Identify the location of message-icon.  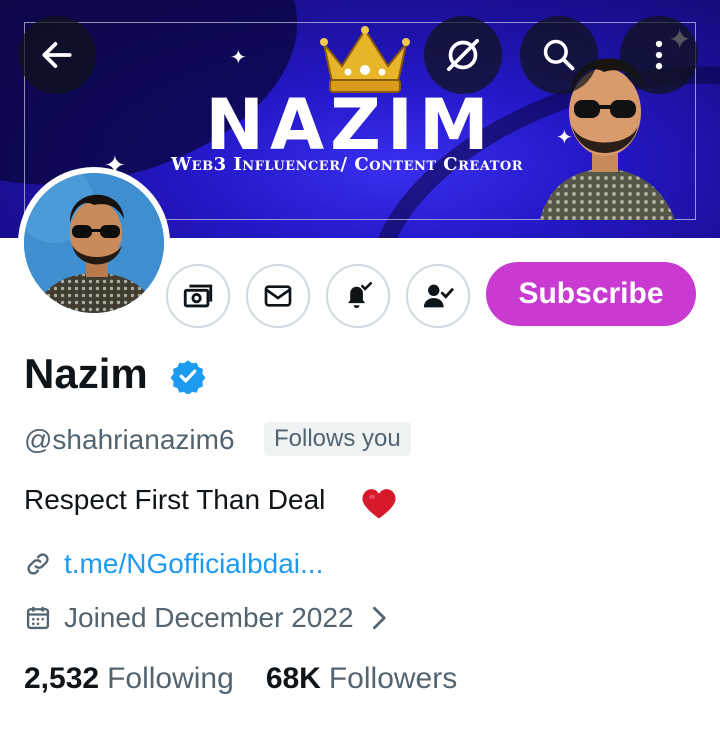
(278, 296).